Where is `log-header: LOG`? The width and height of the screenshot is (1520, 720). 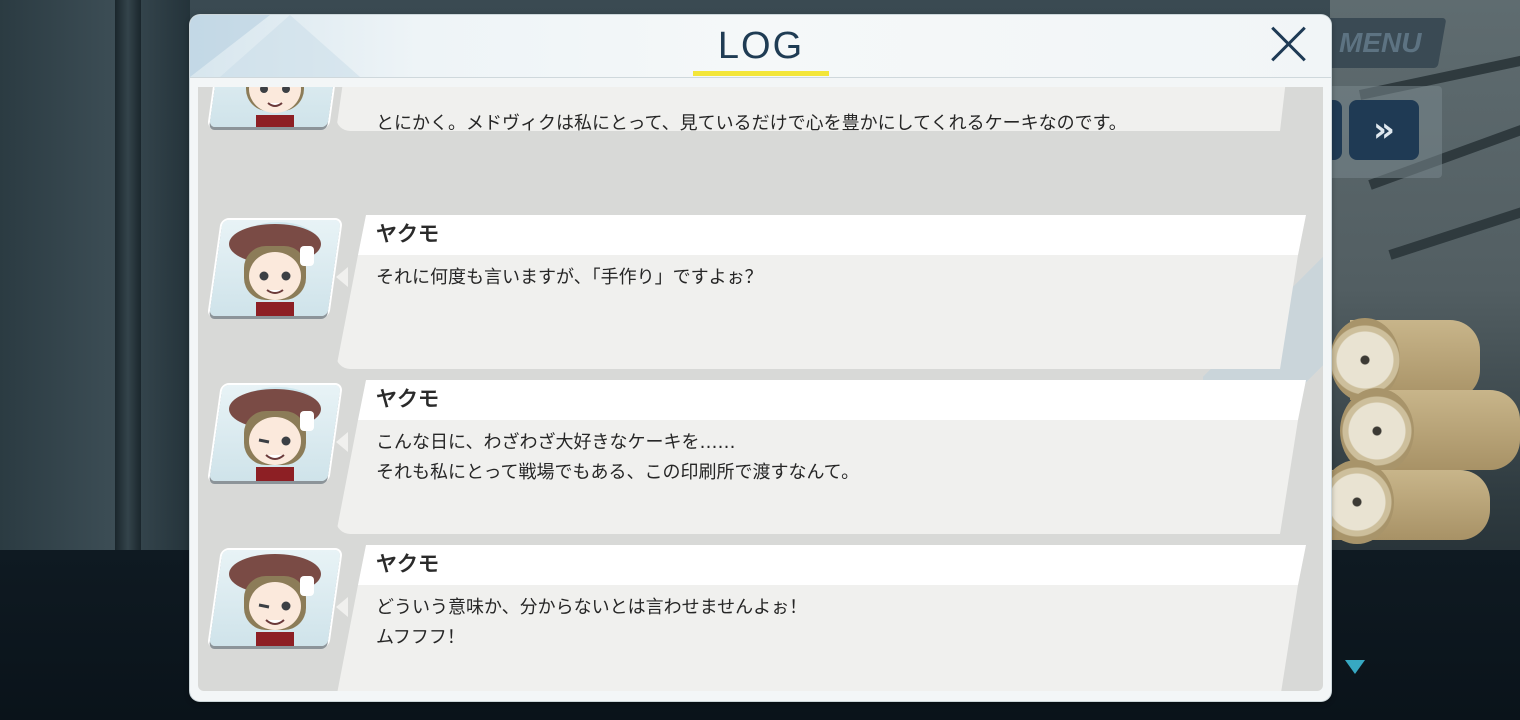
log-header: LOG is located at coordinates (760, 46).